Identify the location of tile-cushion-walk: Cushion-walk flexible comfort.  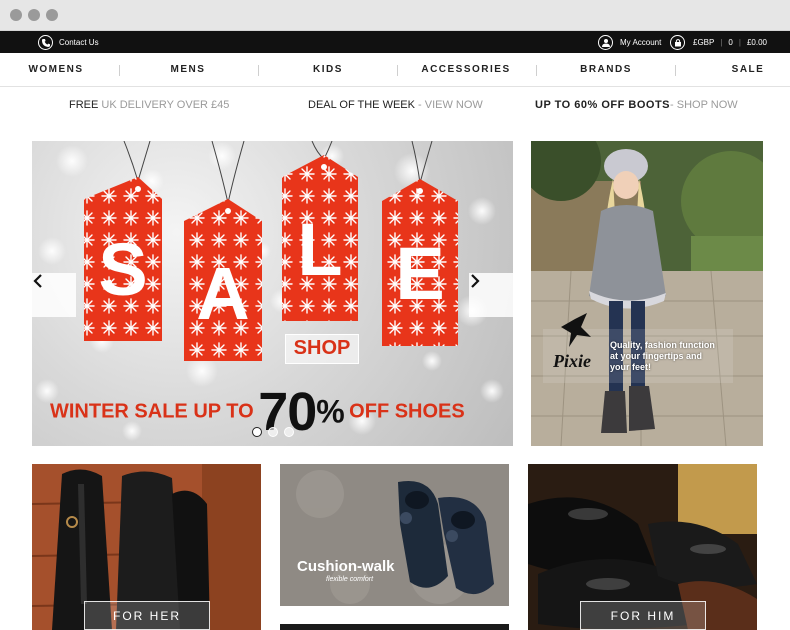
(394, 535).